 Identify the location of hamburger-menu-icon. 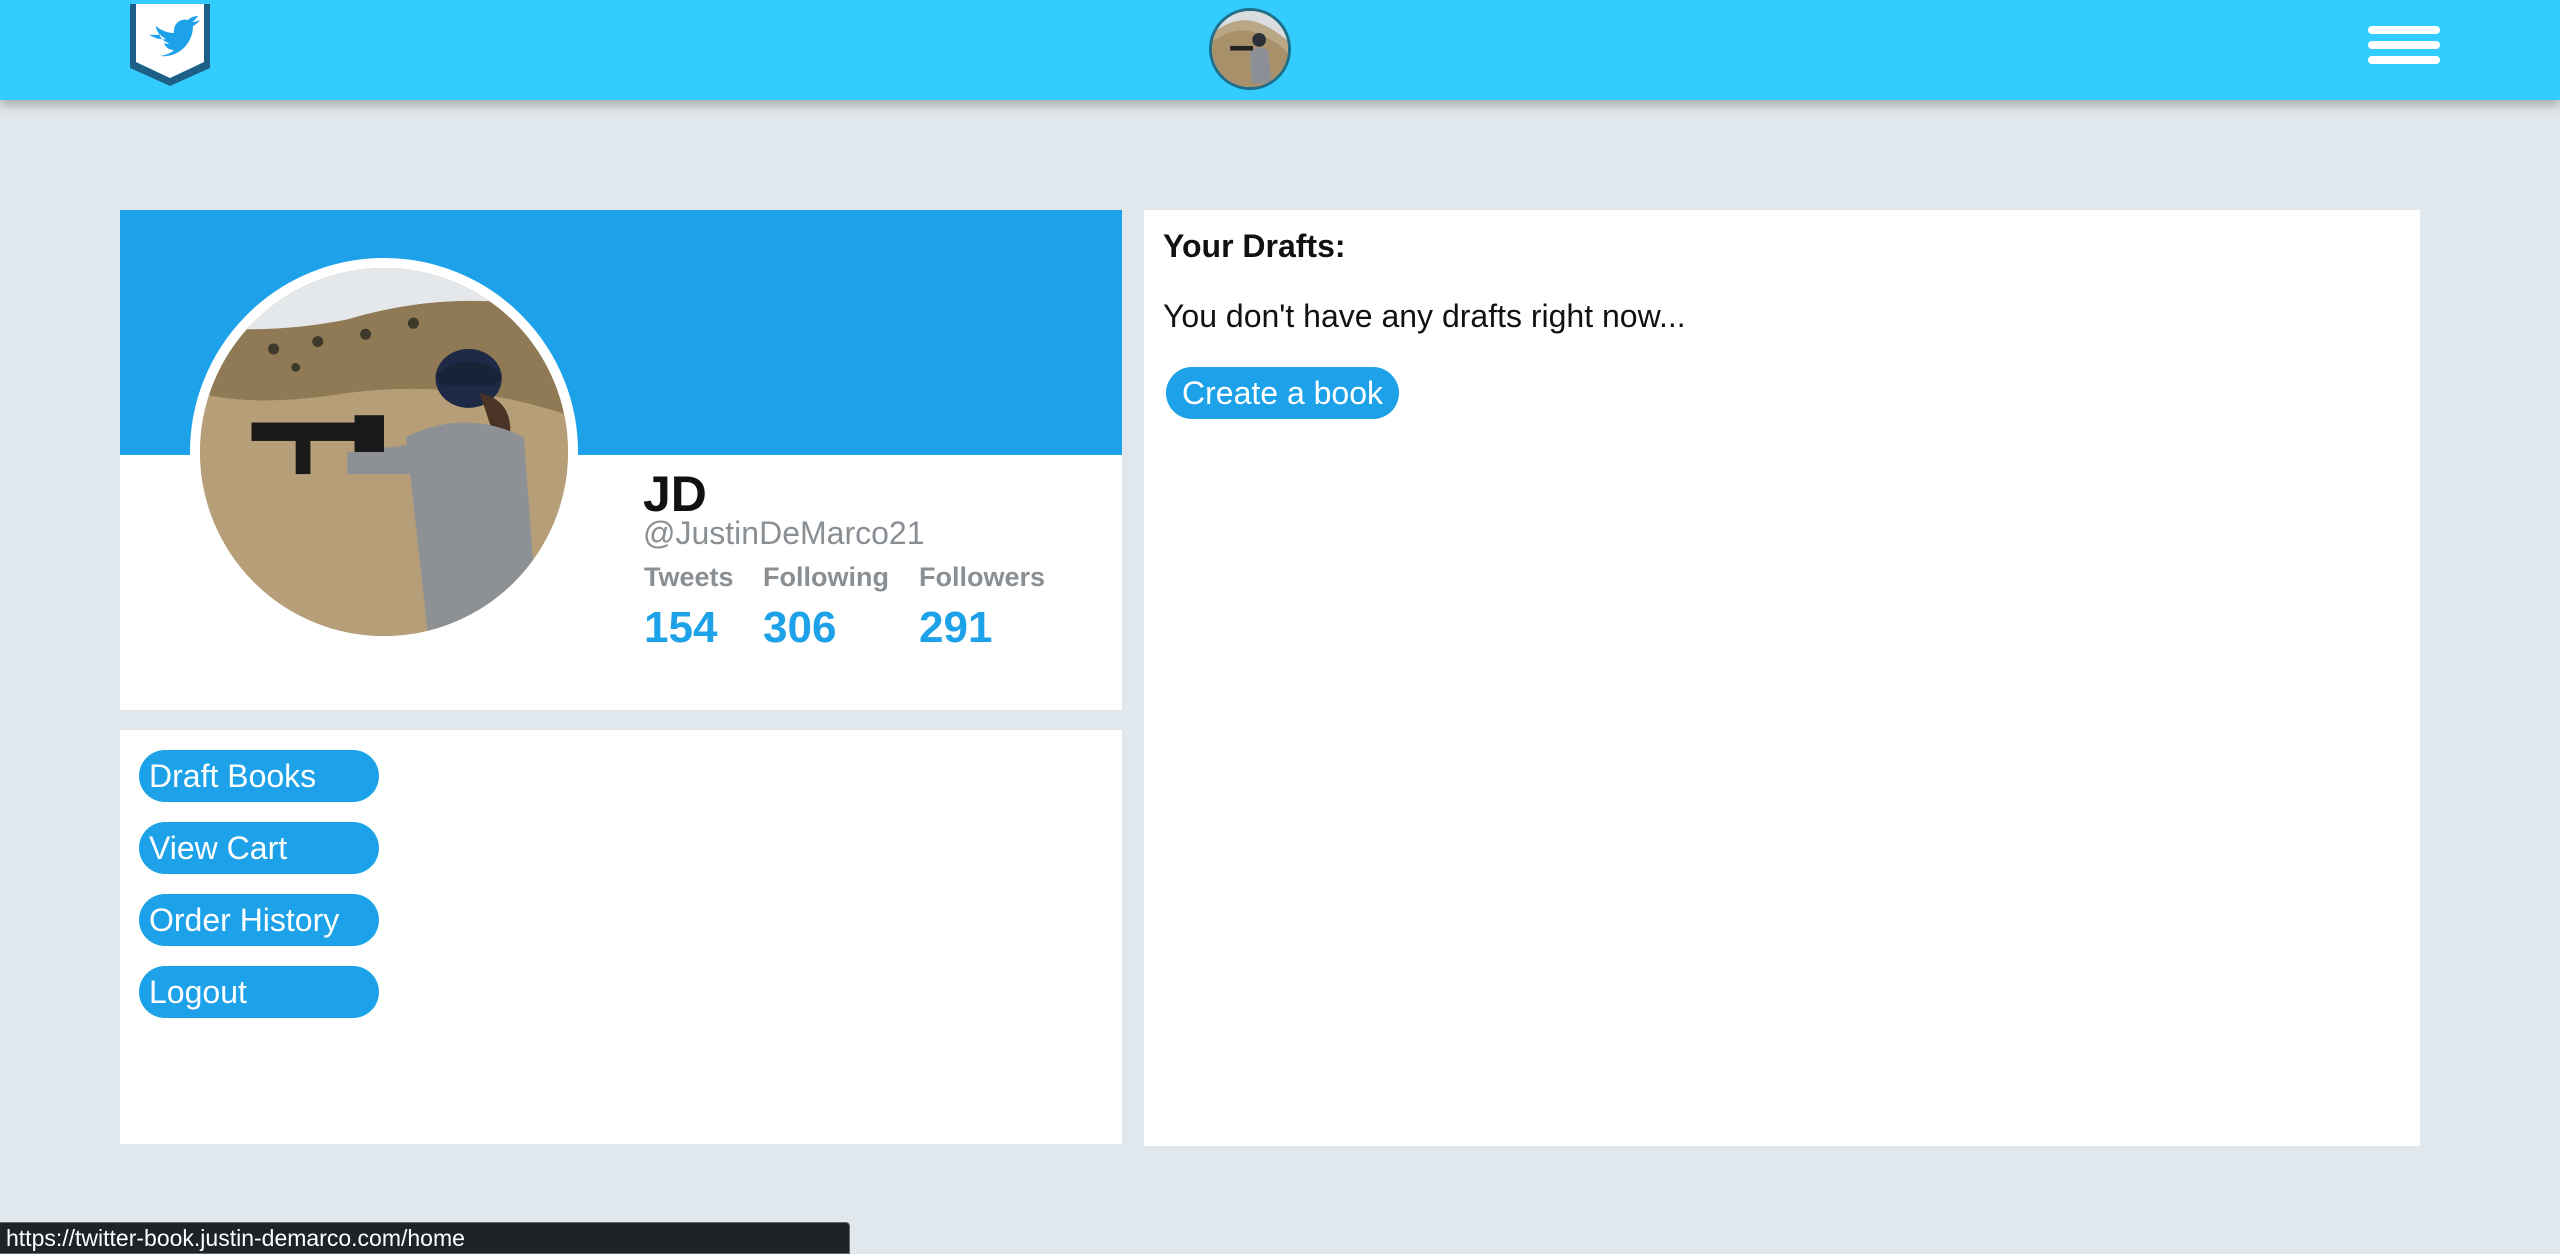
(2404, 51).